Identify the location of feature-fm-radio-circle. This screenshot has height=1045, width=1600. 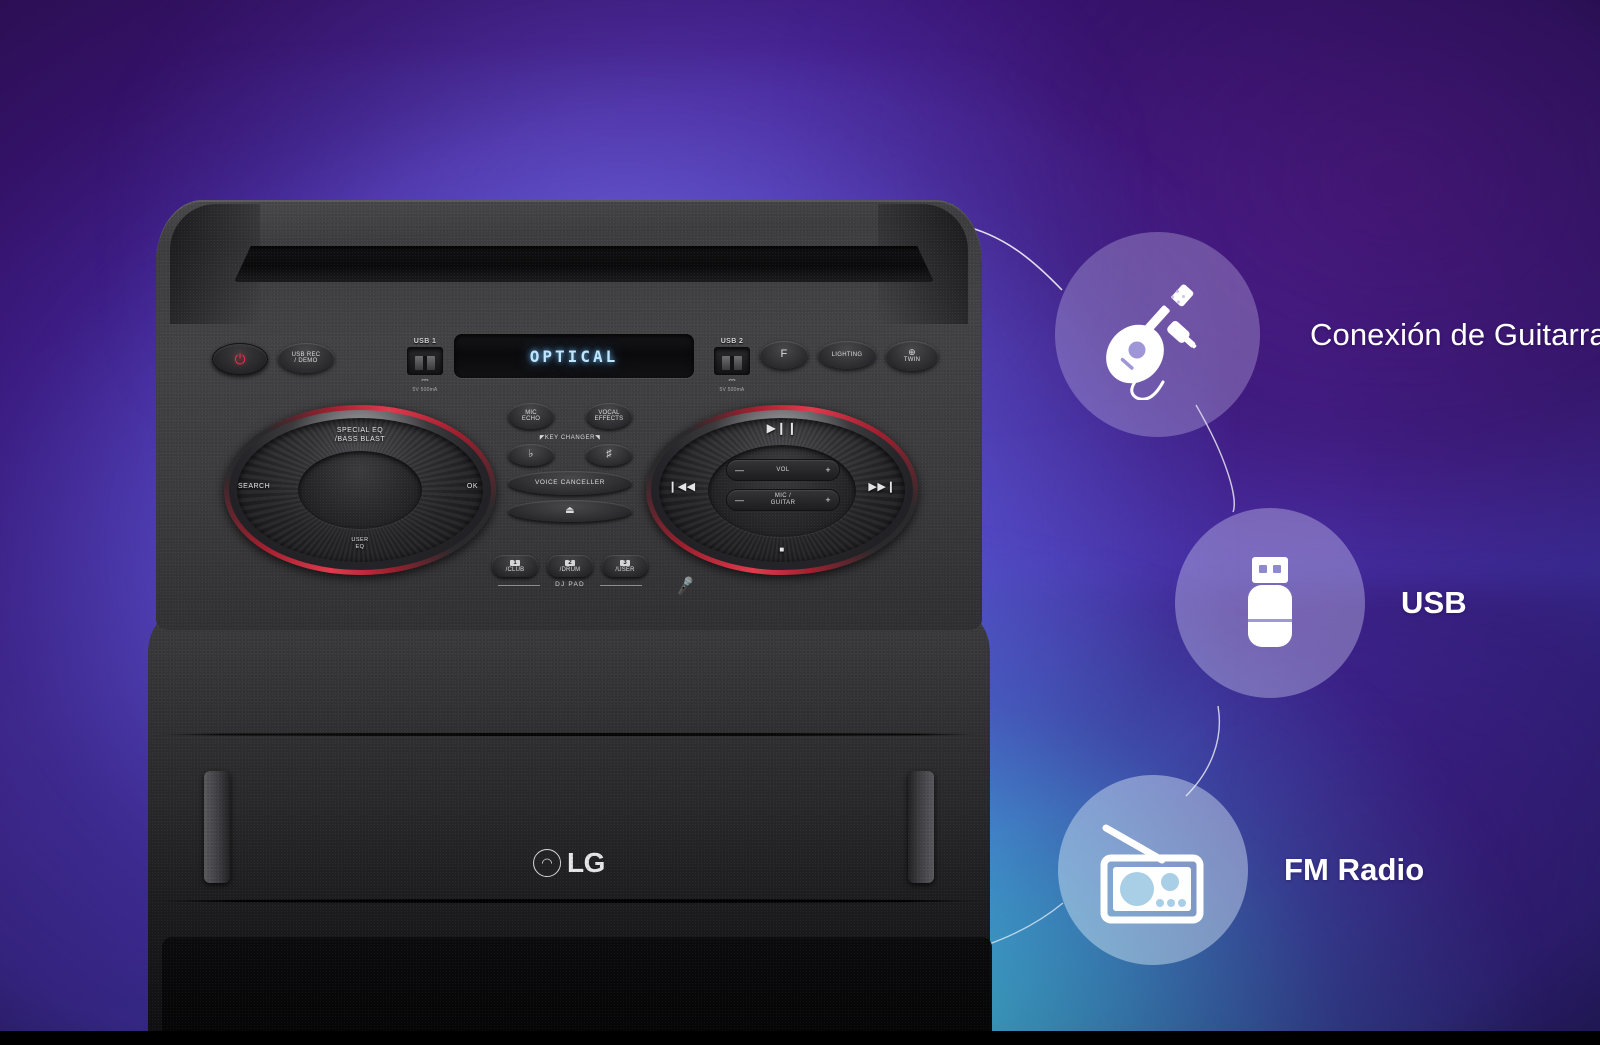
(1153, 870).